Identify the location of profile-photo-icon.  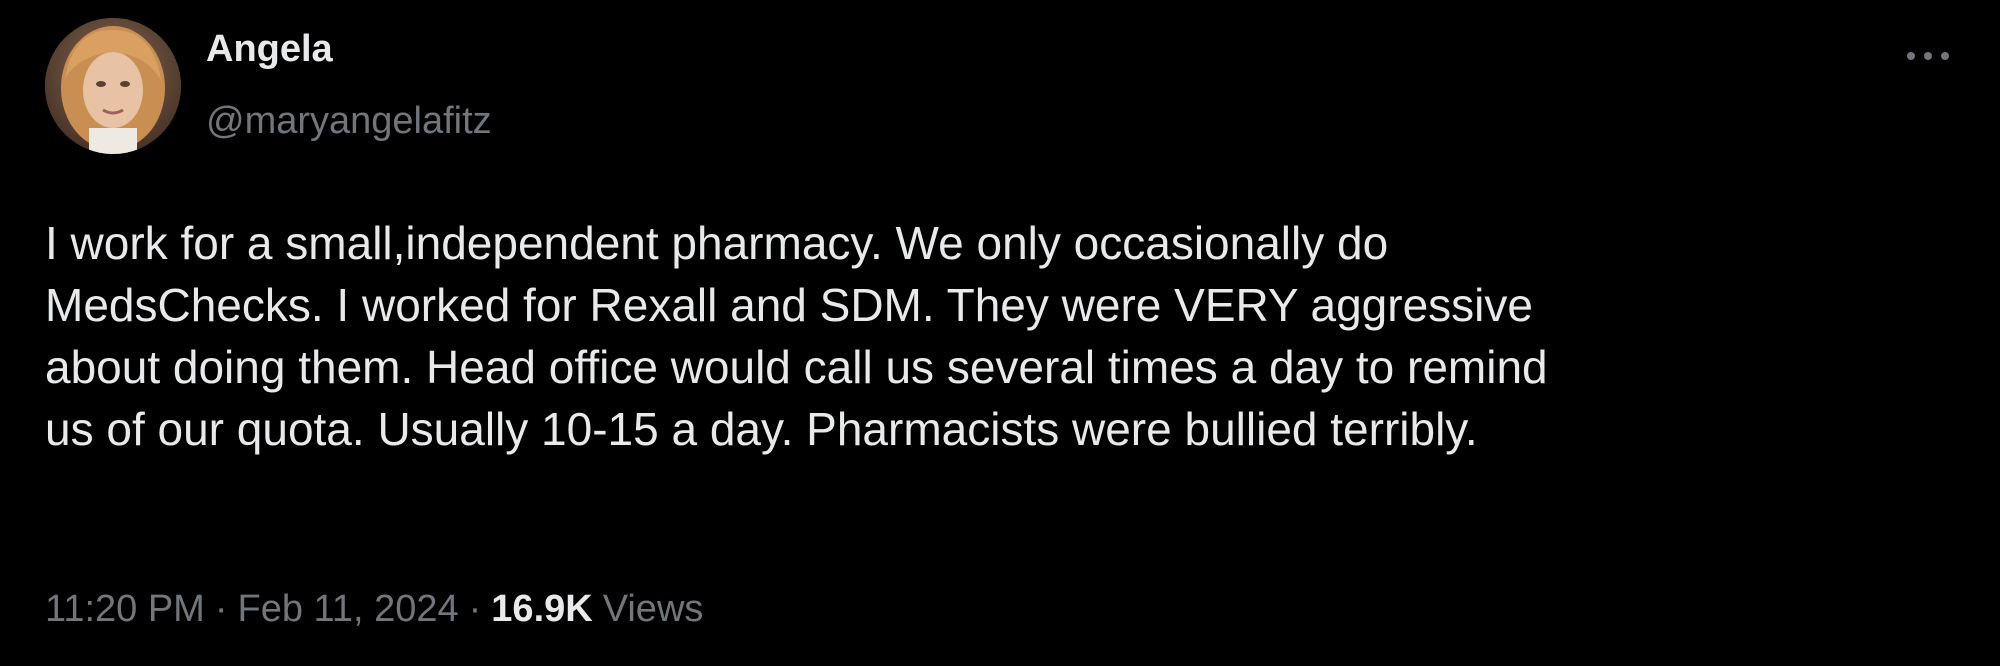
(113, 86).